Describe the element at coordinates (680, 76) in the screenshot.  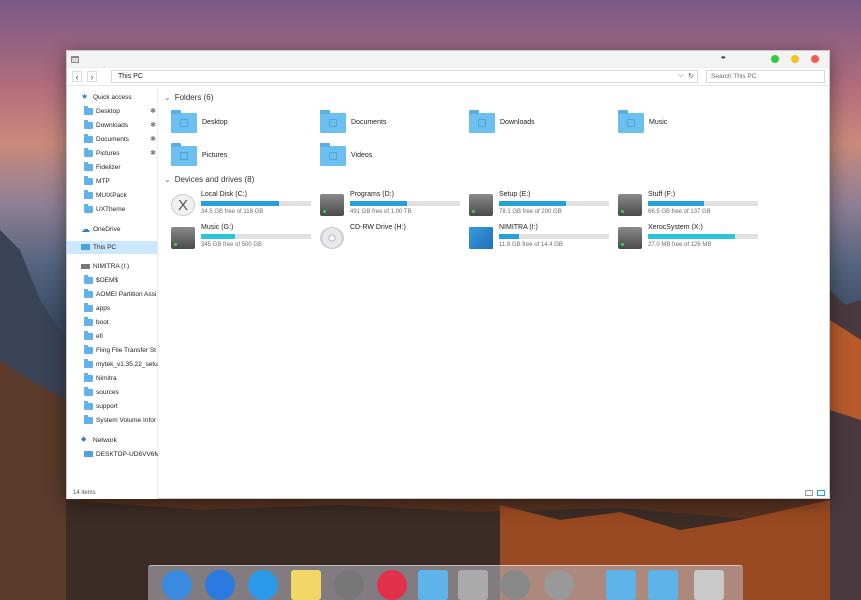
I see `chevron-down-icon: ⌵` at that location.